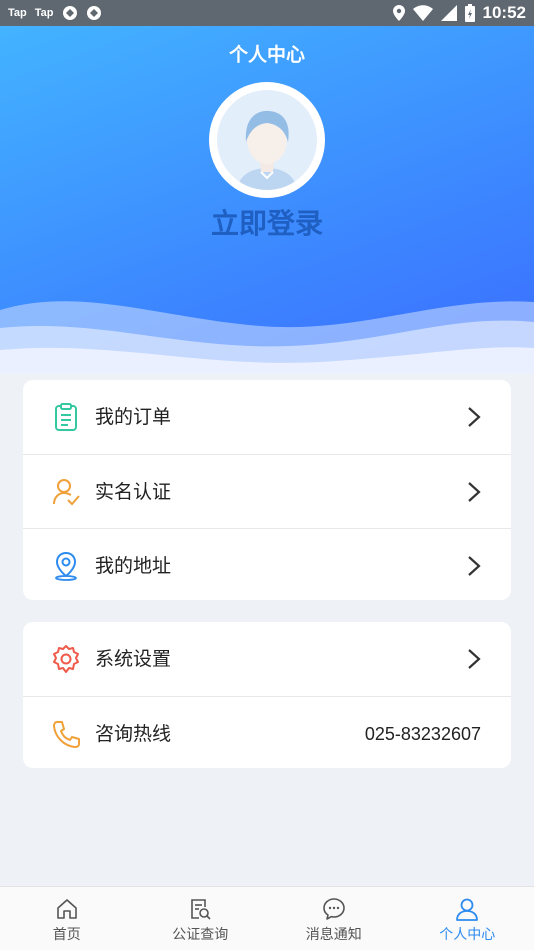  Describe the element at coordinates (66, 566) in the screenshot. I see `location-pin-icon` at that location.